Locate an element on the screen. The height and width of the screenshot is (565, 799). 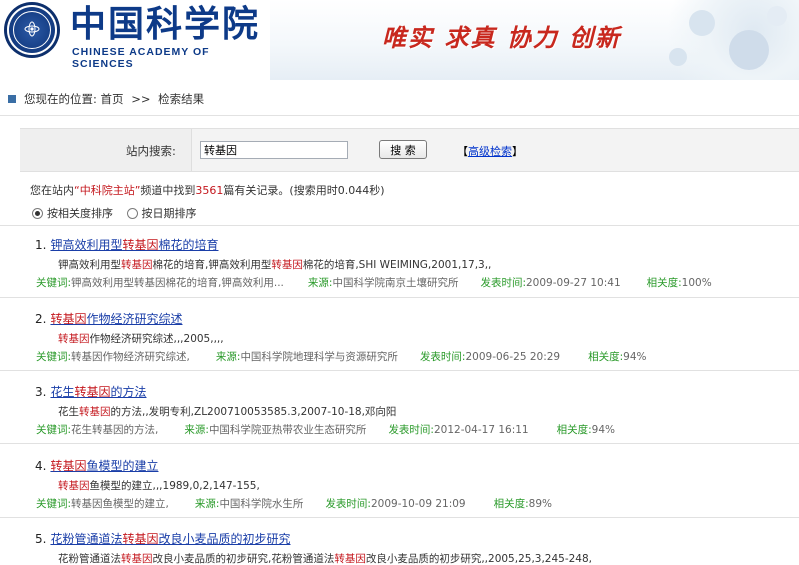
search-input is located at coordinates (274, 150).